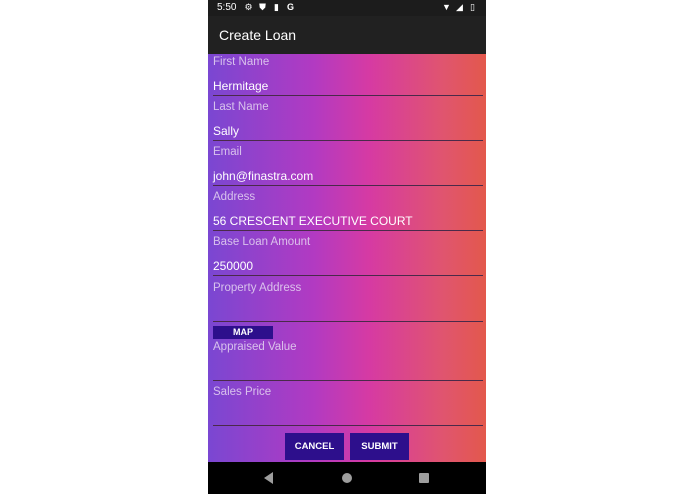 The width and height of the screenshot is (695, 494). Describe the element at coordinates (314, 446) in the screenshot. I see `cancel-button: CANCEL` at that location.